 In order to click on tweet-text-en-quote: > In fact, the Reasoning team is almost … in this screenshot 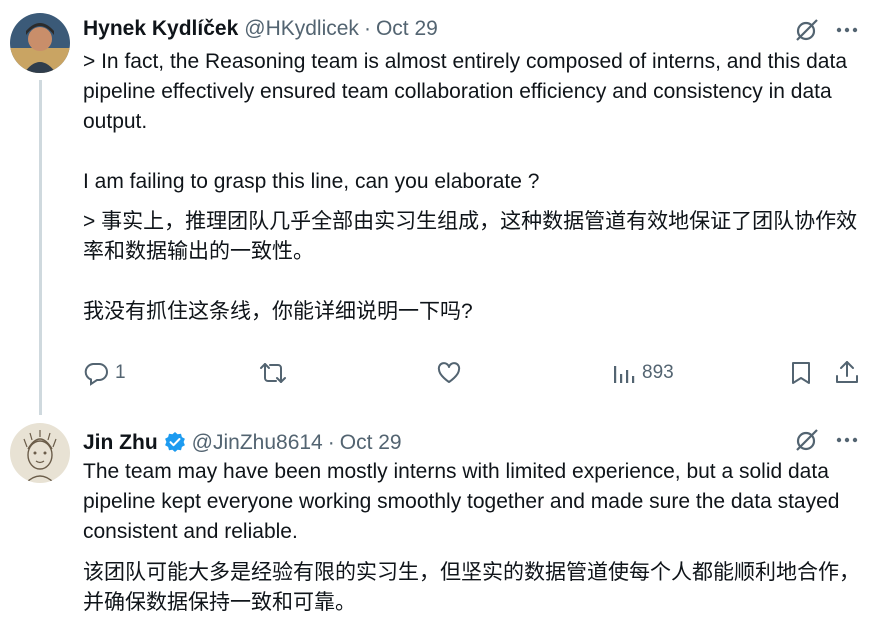, I will do `click(465, 91)`.